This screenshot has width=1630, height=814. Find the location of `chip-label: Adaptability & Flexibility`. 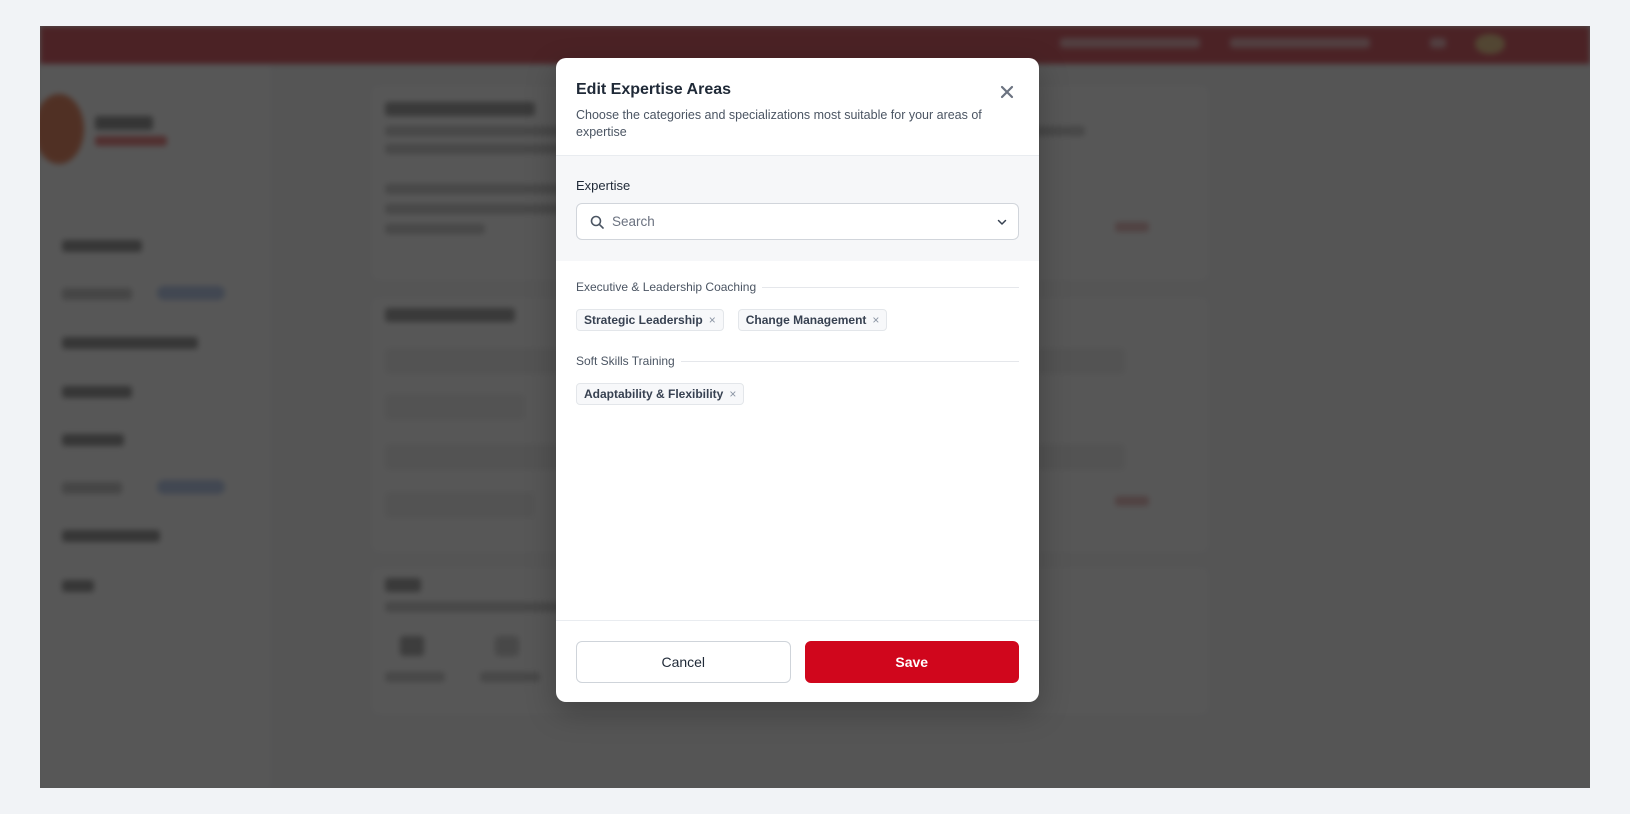

chip-label: Adaptability & Flexibility is located at coordinates (654, 394).